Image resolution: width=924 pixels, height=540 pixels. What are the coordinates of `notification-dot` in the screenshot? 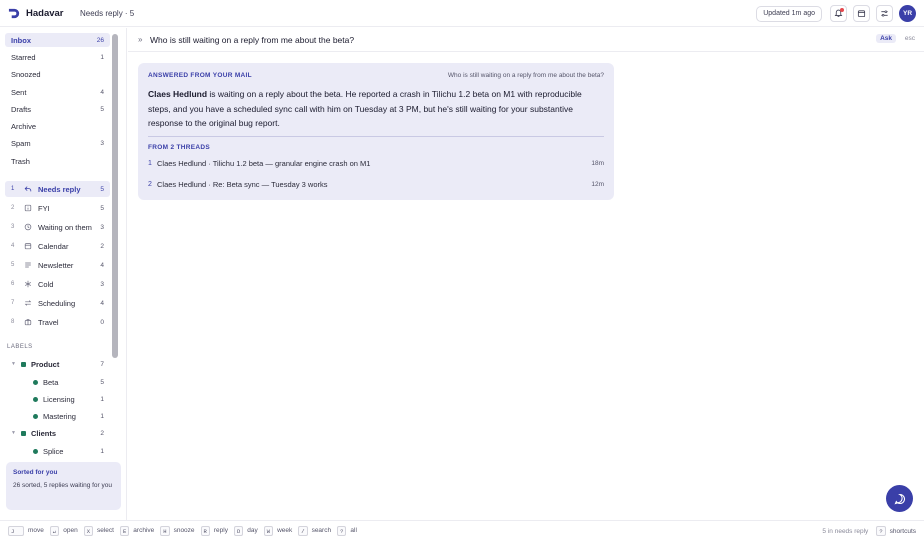 It's located at (842, 10).